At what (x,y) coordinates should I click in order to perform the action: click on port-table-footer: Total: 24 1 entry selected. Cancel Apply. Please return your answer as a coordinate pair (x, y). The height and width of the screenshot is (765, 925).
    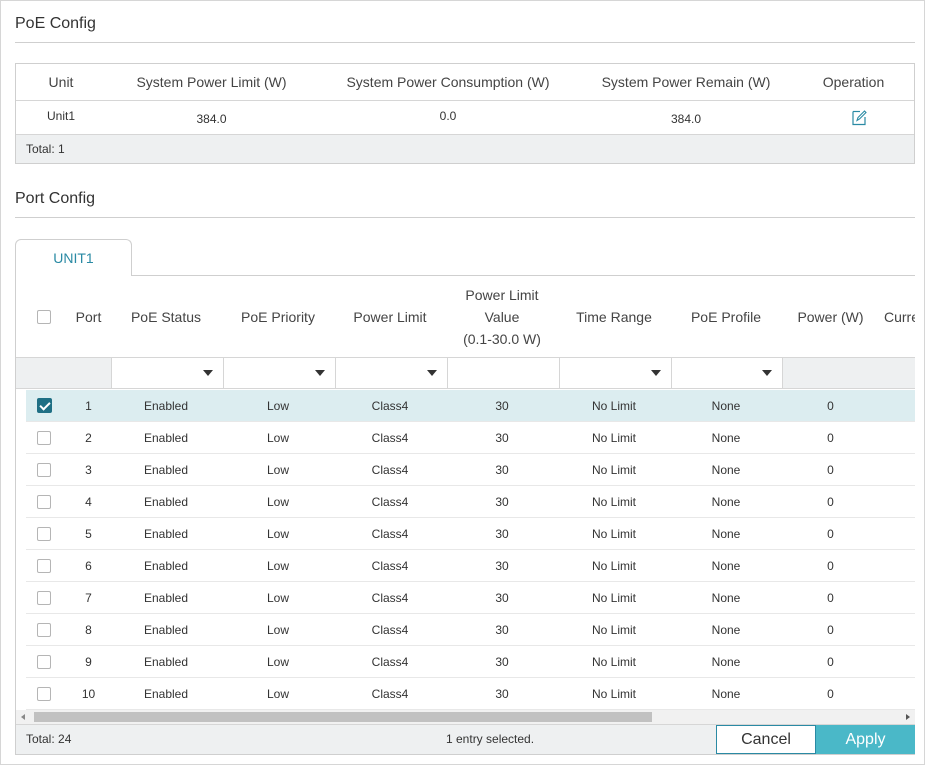
    Looking at the image, I should click on (465, 739).